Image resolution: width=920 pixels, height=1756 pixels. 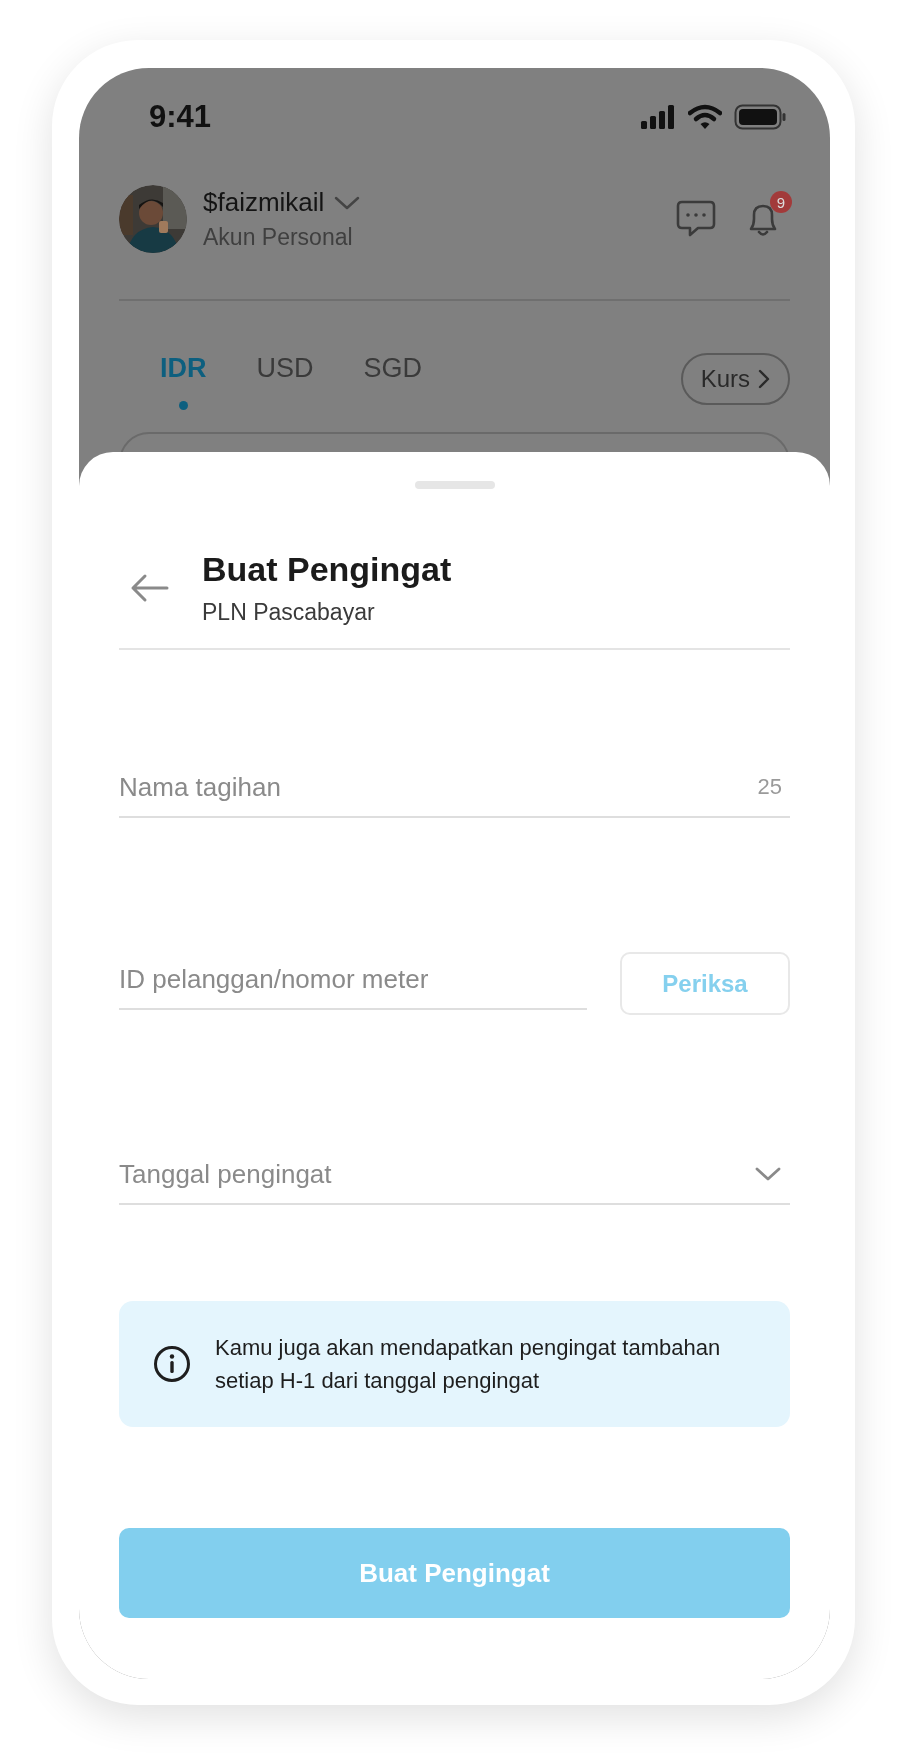 What do you see at coordinates (735, 379) in the screenshot?
I see `rate-button: Kurs` at bounding box center [735, 379].